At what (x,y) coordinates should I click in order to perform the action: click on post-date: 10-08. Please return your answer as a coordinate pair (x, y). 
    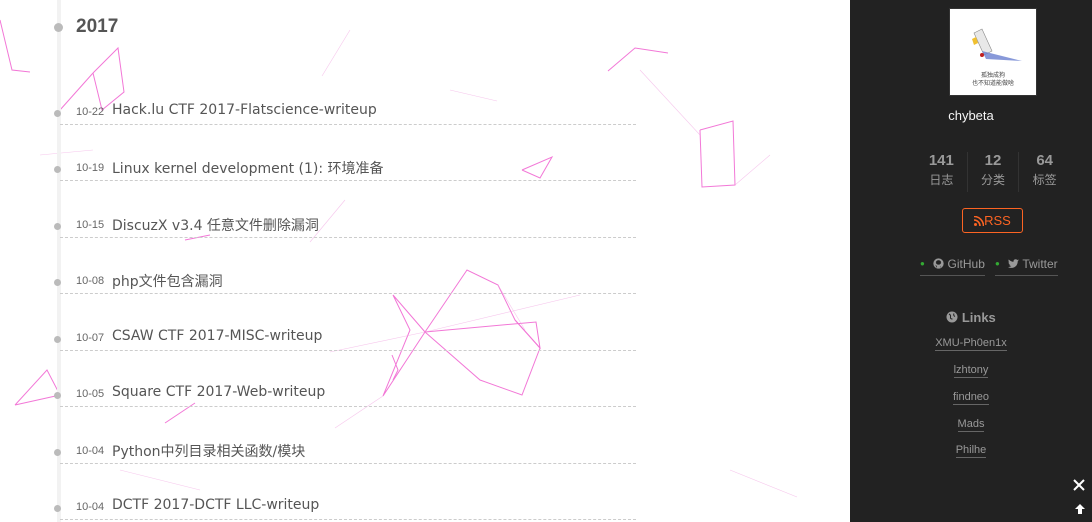
    Looking at the image, I should click on (90, 281).